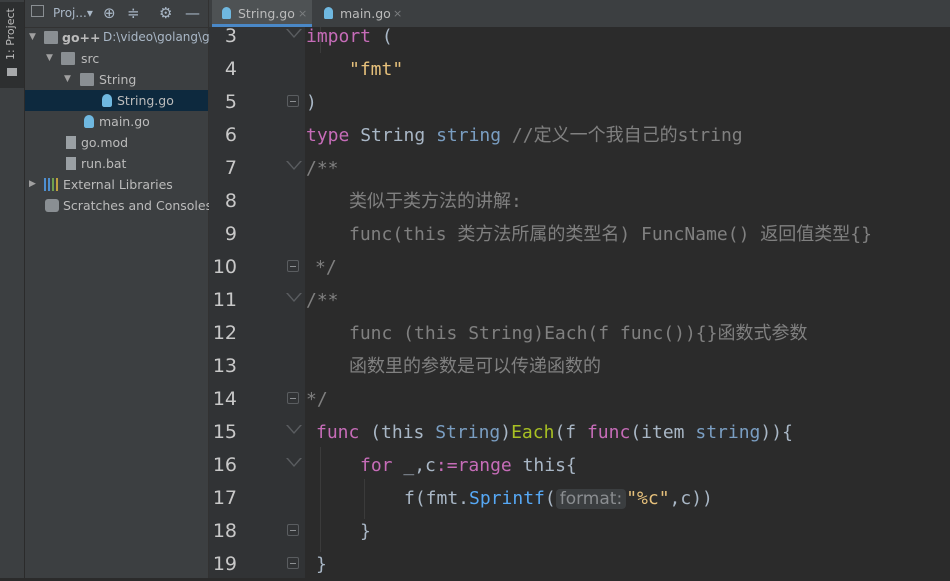 The image size is (950, 581). I want to click on tree-item-label: go.mod, so click(105, 142).